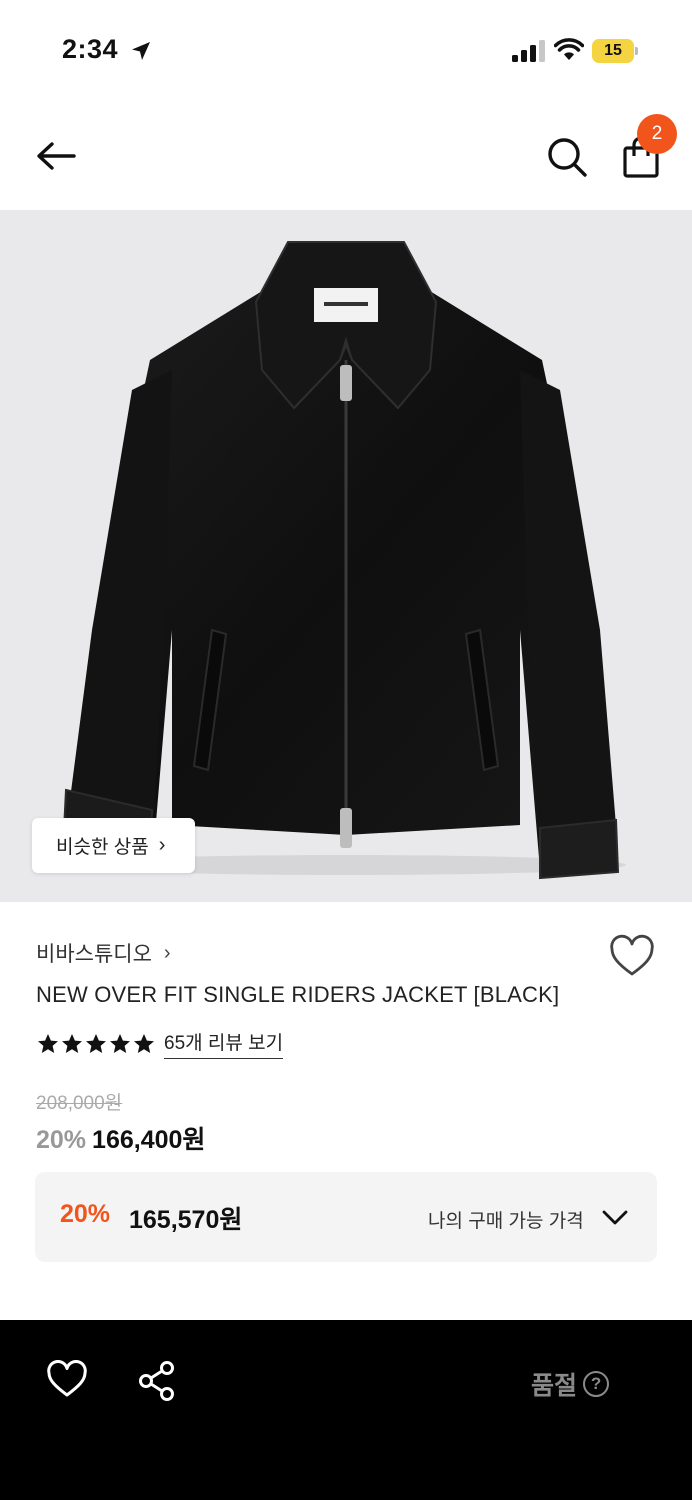  What do you see at coordinates (528, 51) in the screenshot?
I see `signal-icon` at bounding box center [528, 51].